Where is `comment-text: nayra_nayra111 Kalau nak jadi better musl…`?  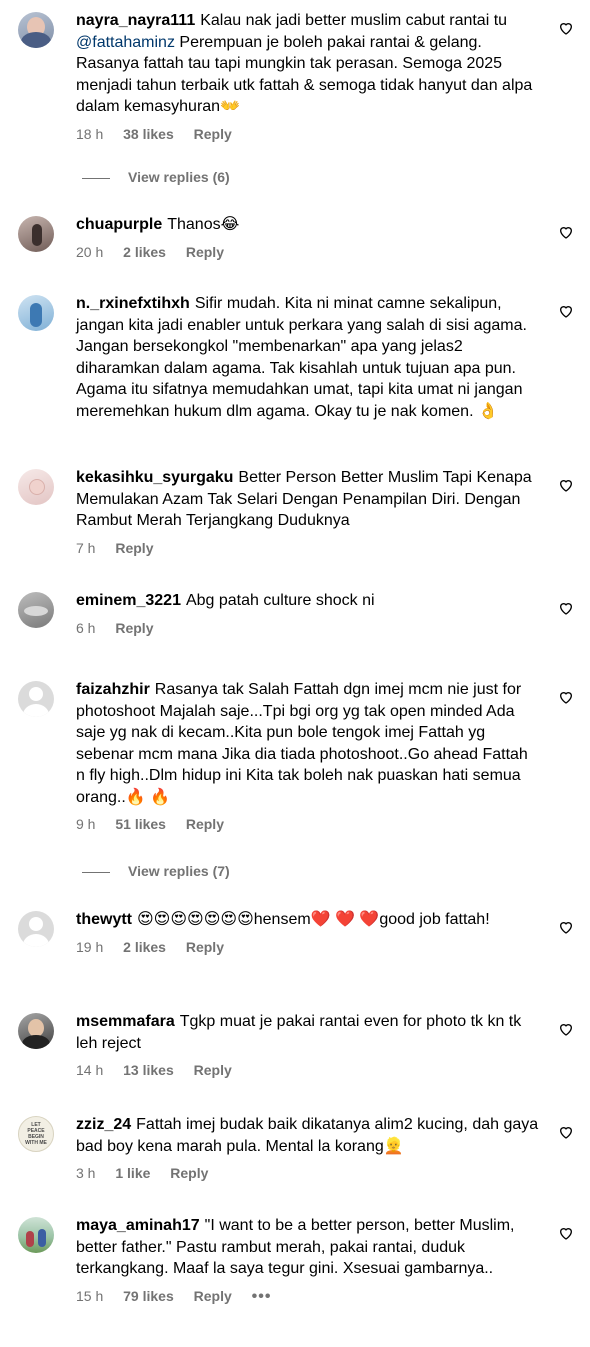 comment-text: nayra_nayra111 Kalau nak jadi better musl… is located at coordinates (304, 63).